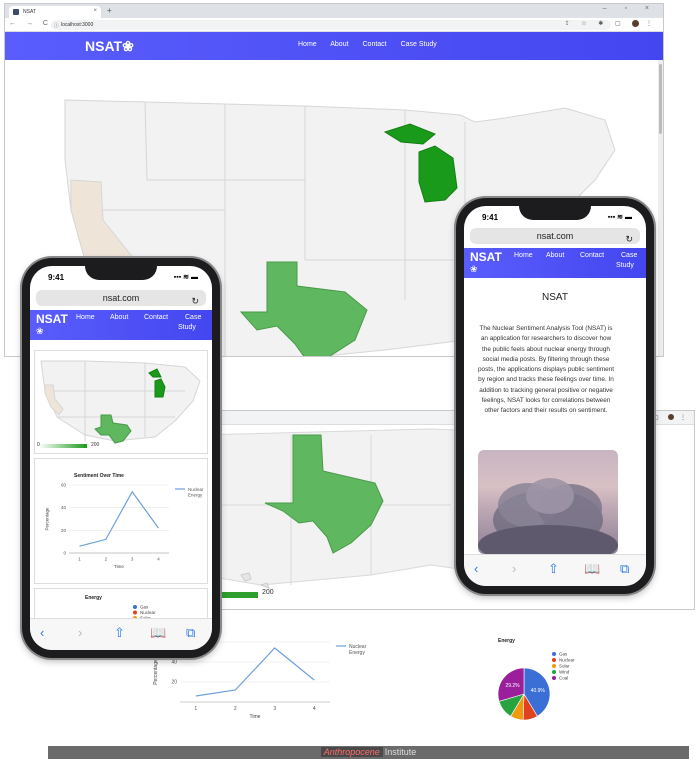 Image resolution: width=695 pixels, height=759 pixels. Describe the element at coordinates (630, 8) in the screenshot. I see `window-controls: – ▫ ×` at that location.